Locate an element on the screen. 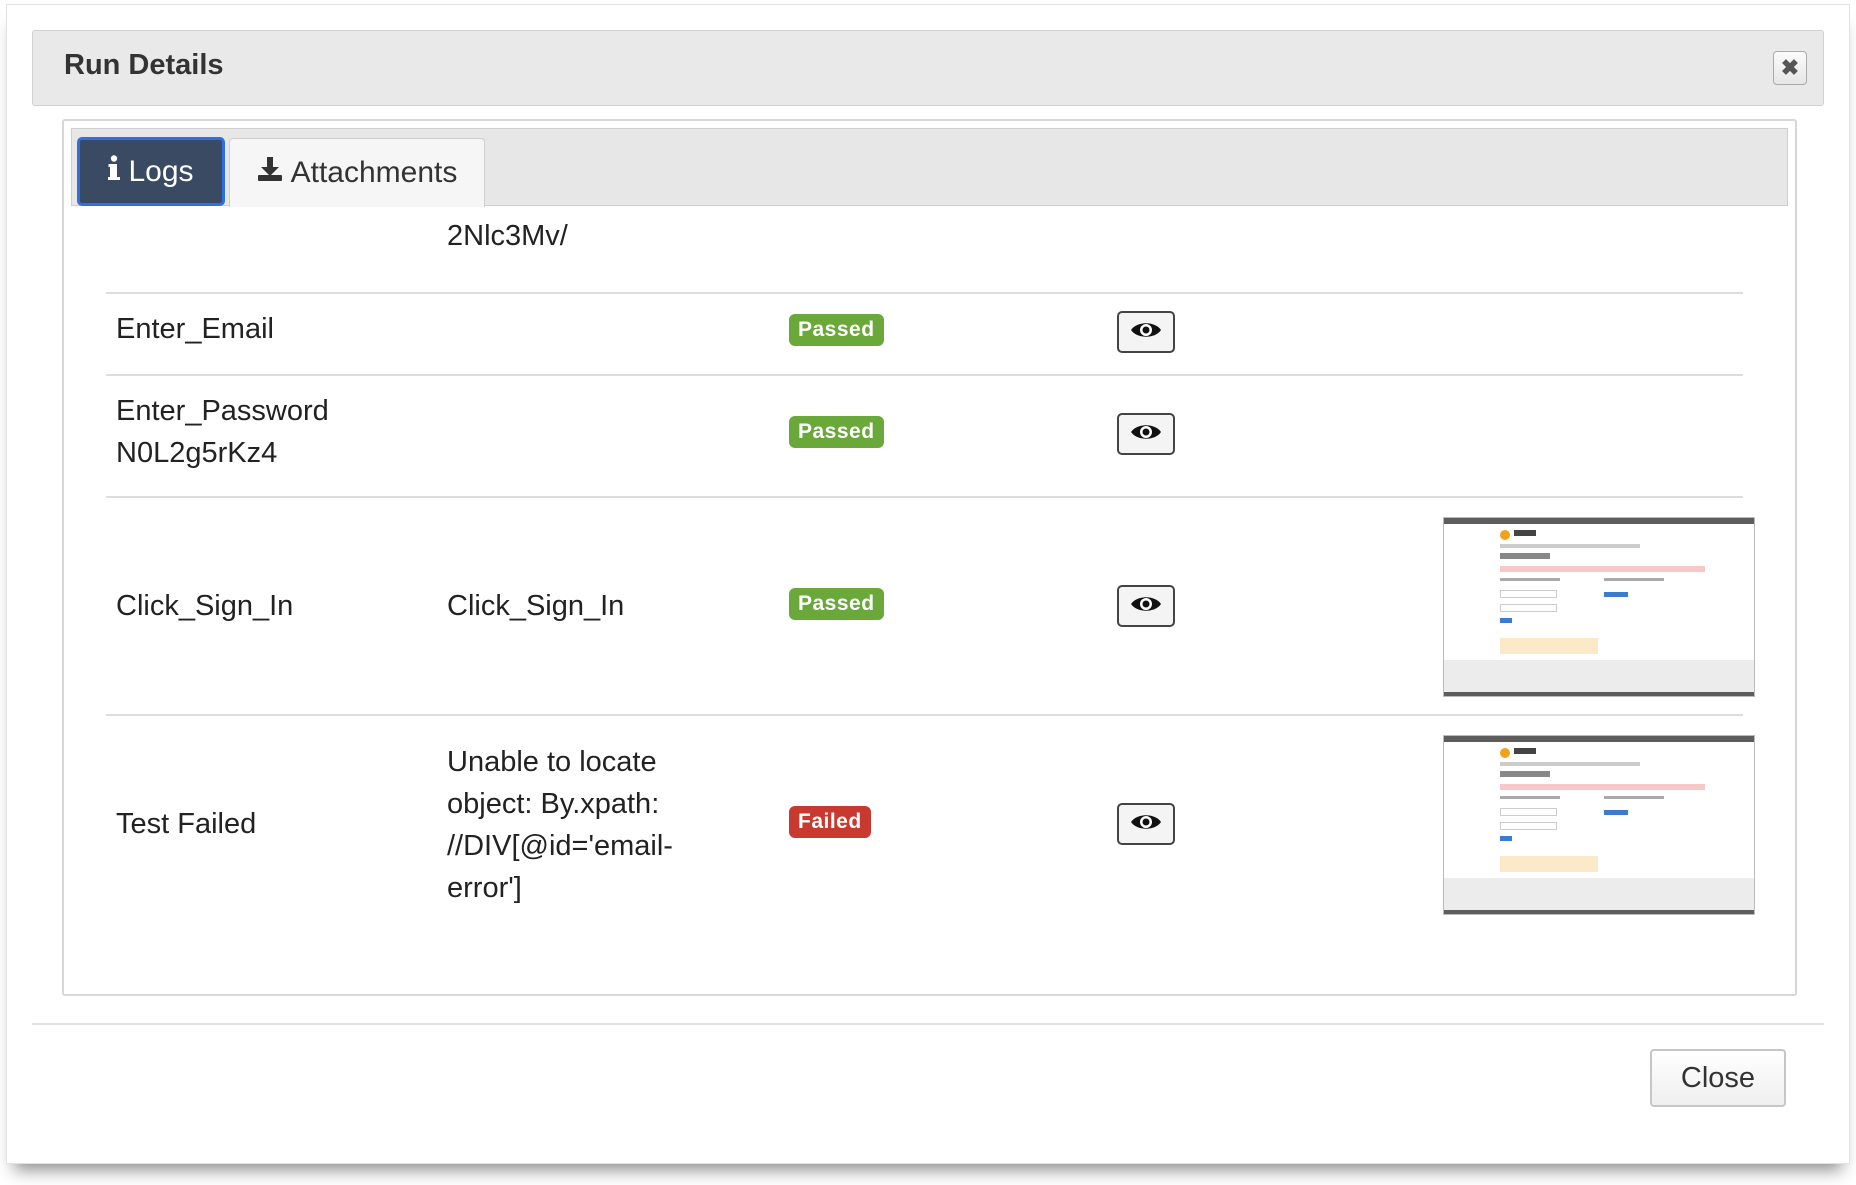  tab-bar: Logs Attachments is located at coordinates (929, 167).